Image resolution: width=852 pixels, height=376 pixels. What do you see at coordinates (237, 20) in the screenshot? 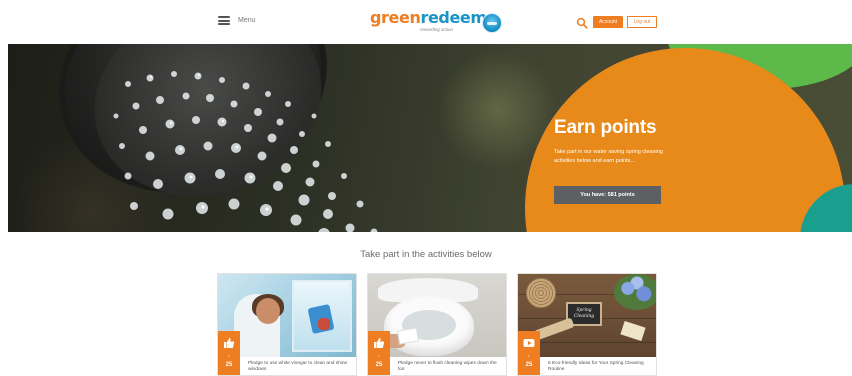
I see `menu-button: Menu` at bounding box center [237, 20].